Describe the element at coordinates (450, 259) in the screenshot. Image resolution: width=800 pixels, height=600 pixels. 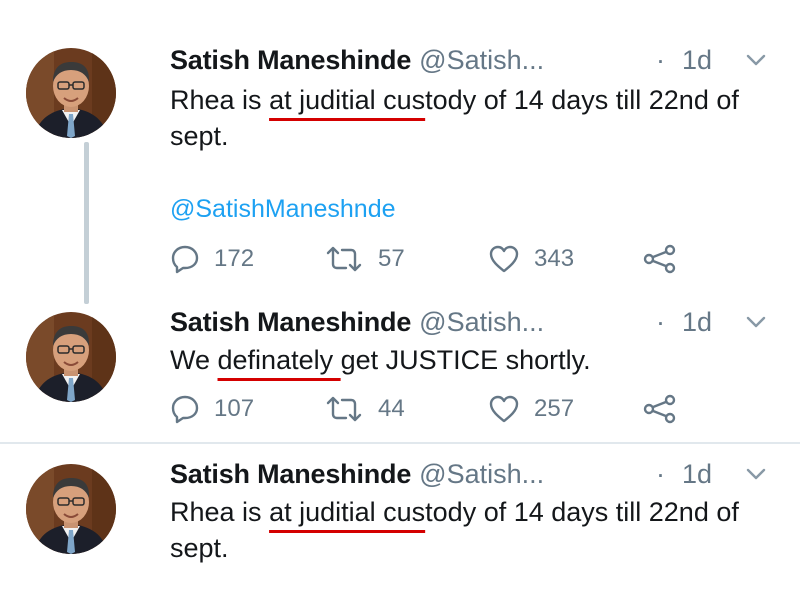
I see `tweet-actions: 172 57 343` at that location.